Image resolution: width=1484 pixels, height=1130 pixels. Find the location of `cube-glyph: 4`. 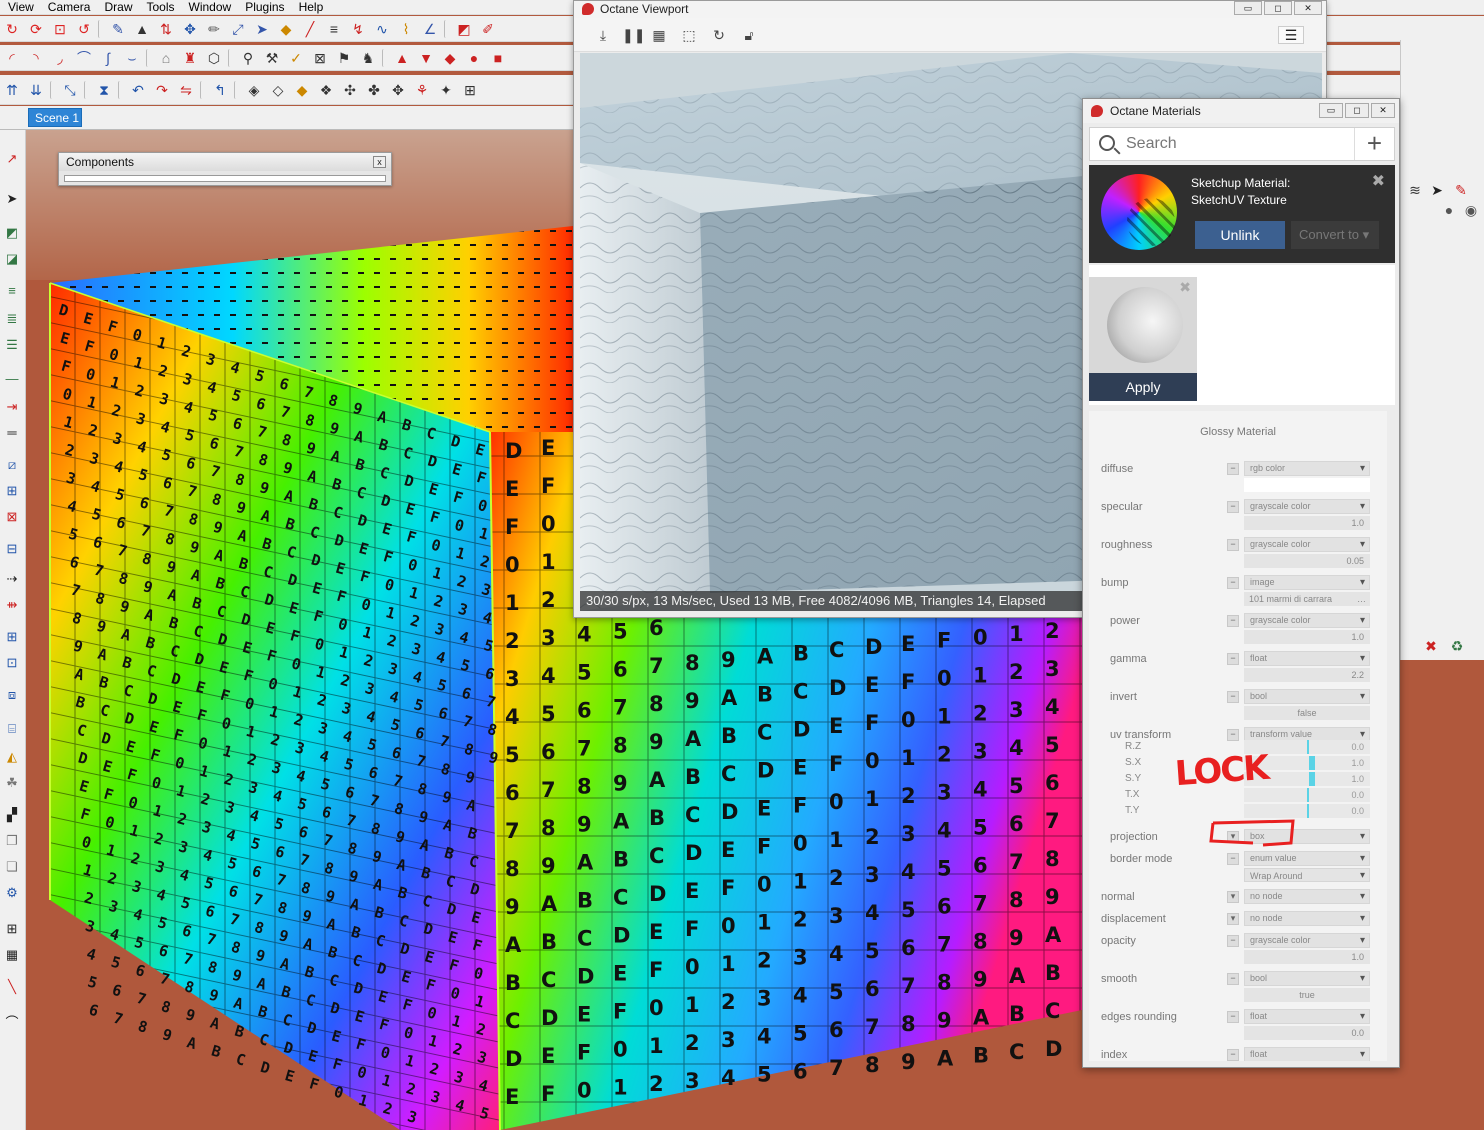

cube-glyph: 4 is located at coordinates (728, 1078).